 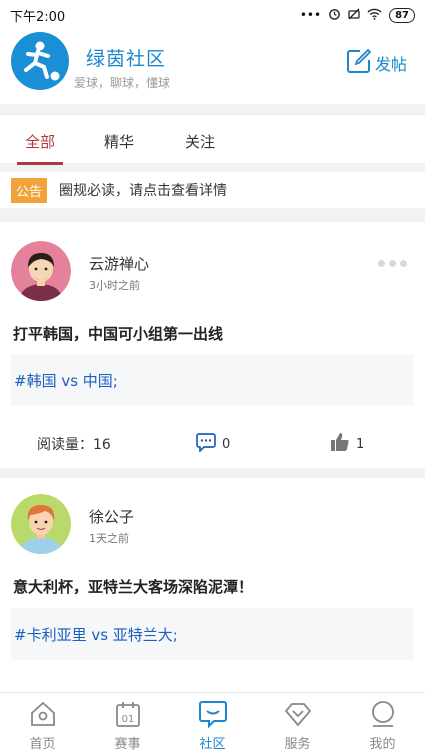 I want to click on app-title: 绿茵社区, so click(x=126, y=59).